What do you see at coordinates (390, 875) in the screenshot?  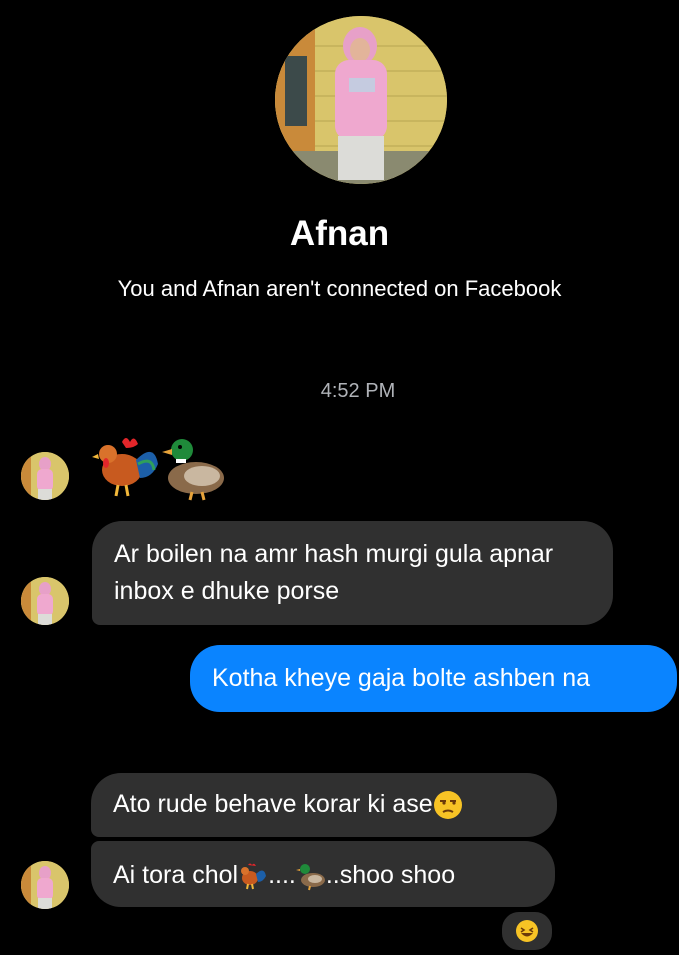 I see `message-text: ..shoo shoo` at bounding box center [390, 875].